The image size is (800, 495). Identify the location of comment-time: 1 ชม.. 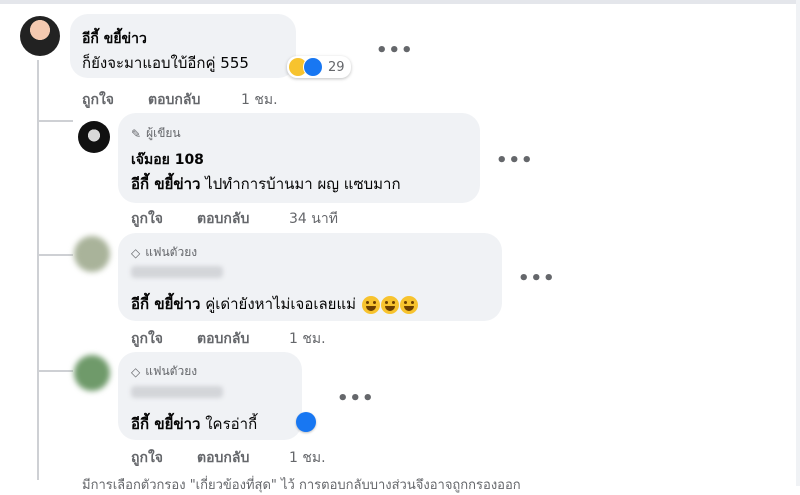
(259, 100).